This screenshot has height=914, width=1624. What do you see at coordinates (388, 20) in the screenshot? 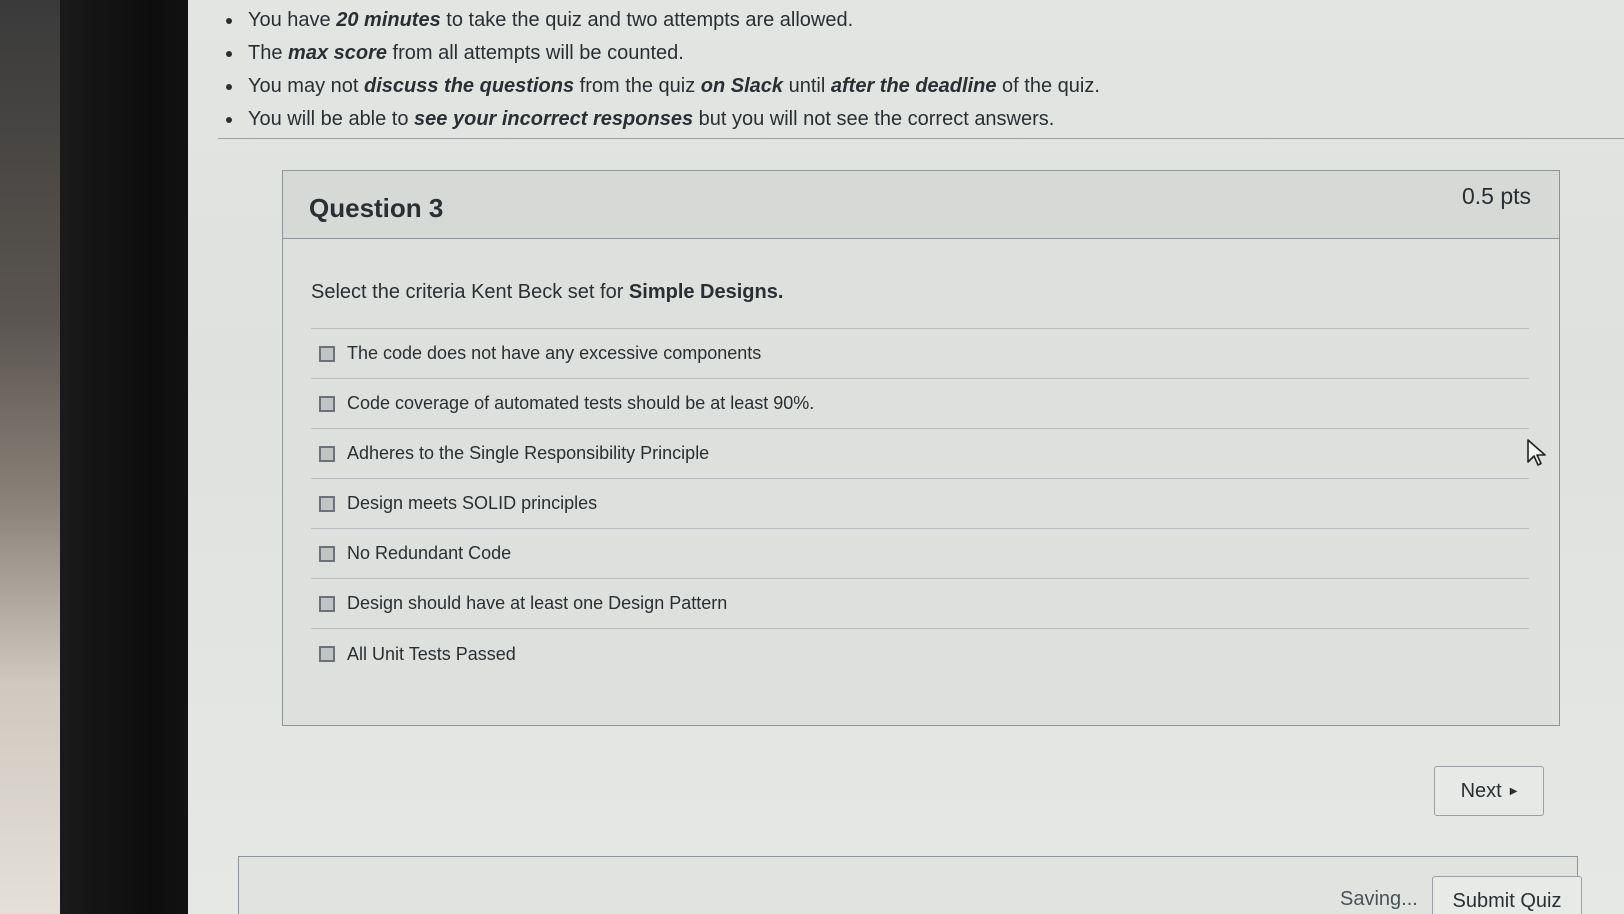
I see `instruction-emphasis: 20 minutes` at bounding box center [388, 20].